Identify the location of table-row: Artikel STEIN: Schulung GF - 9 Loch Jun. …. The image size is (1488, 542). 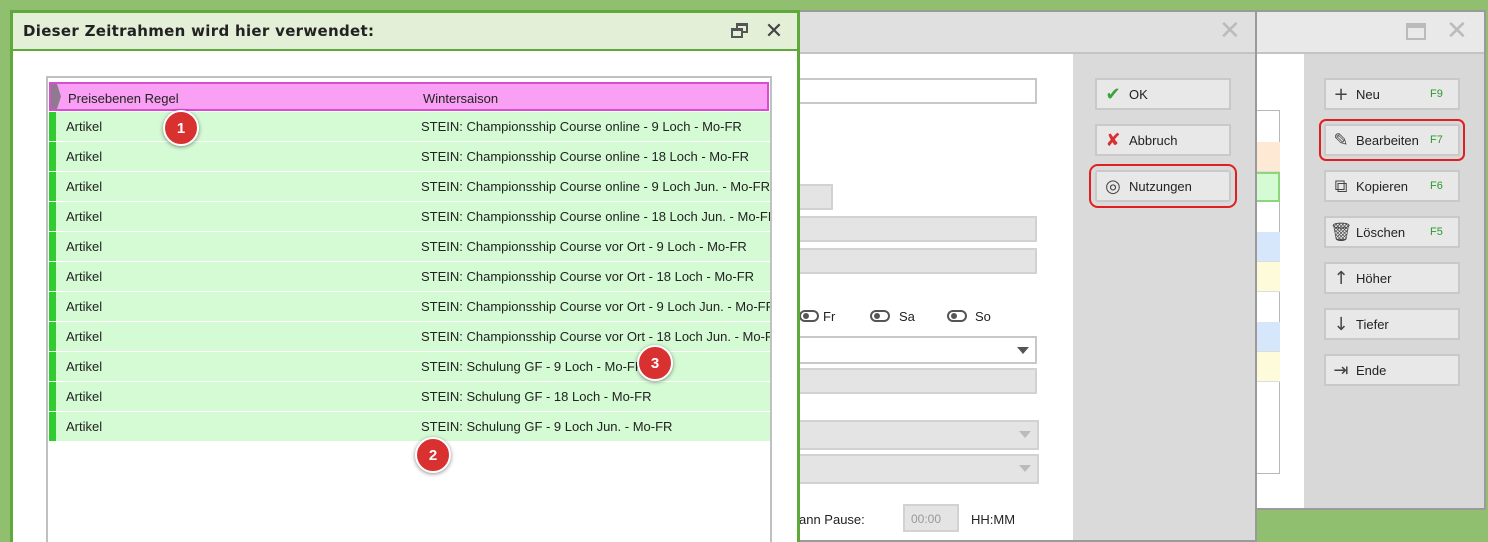
(409, 427).